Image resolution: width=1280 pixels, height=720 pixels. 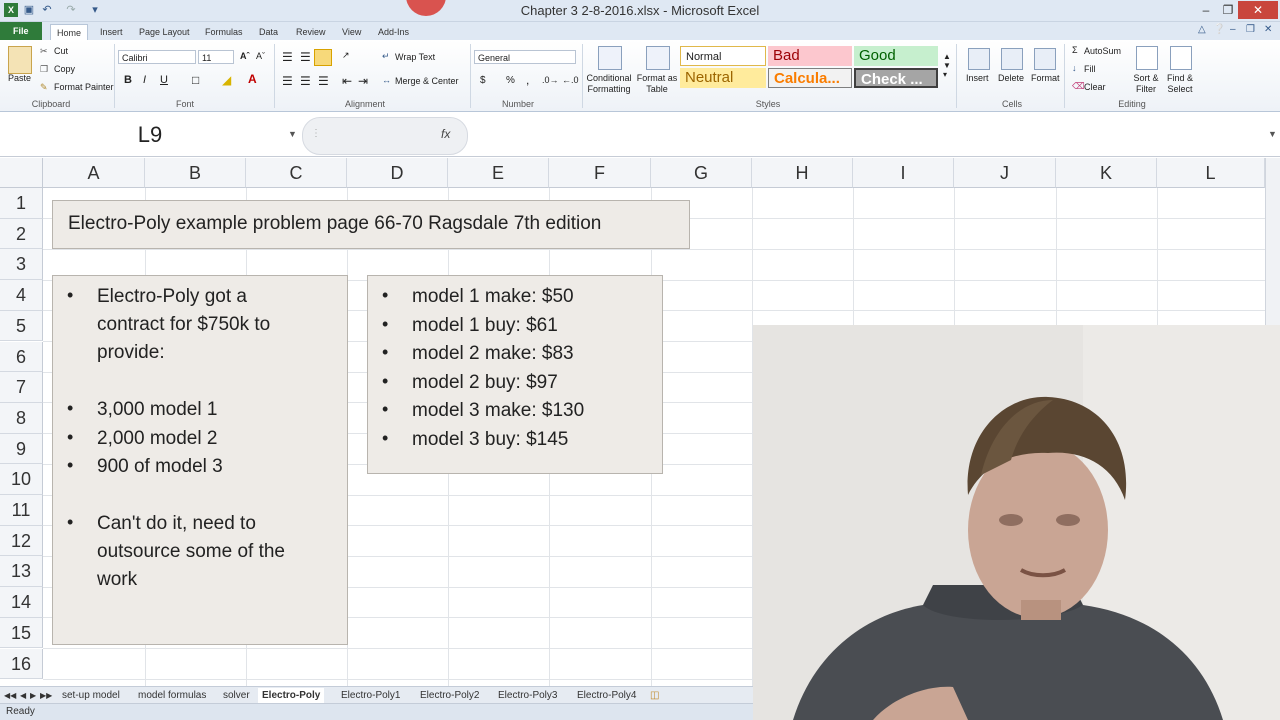 What do you see at coordinates (483, 80) in the screenshot?
I see `currency-button: $` at bounding box center [483, 80].